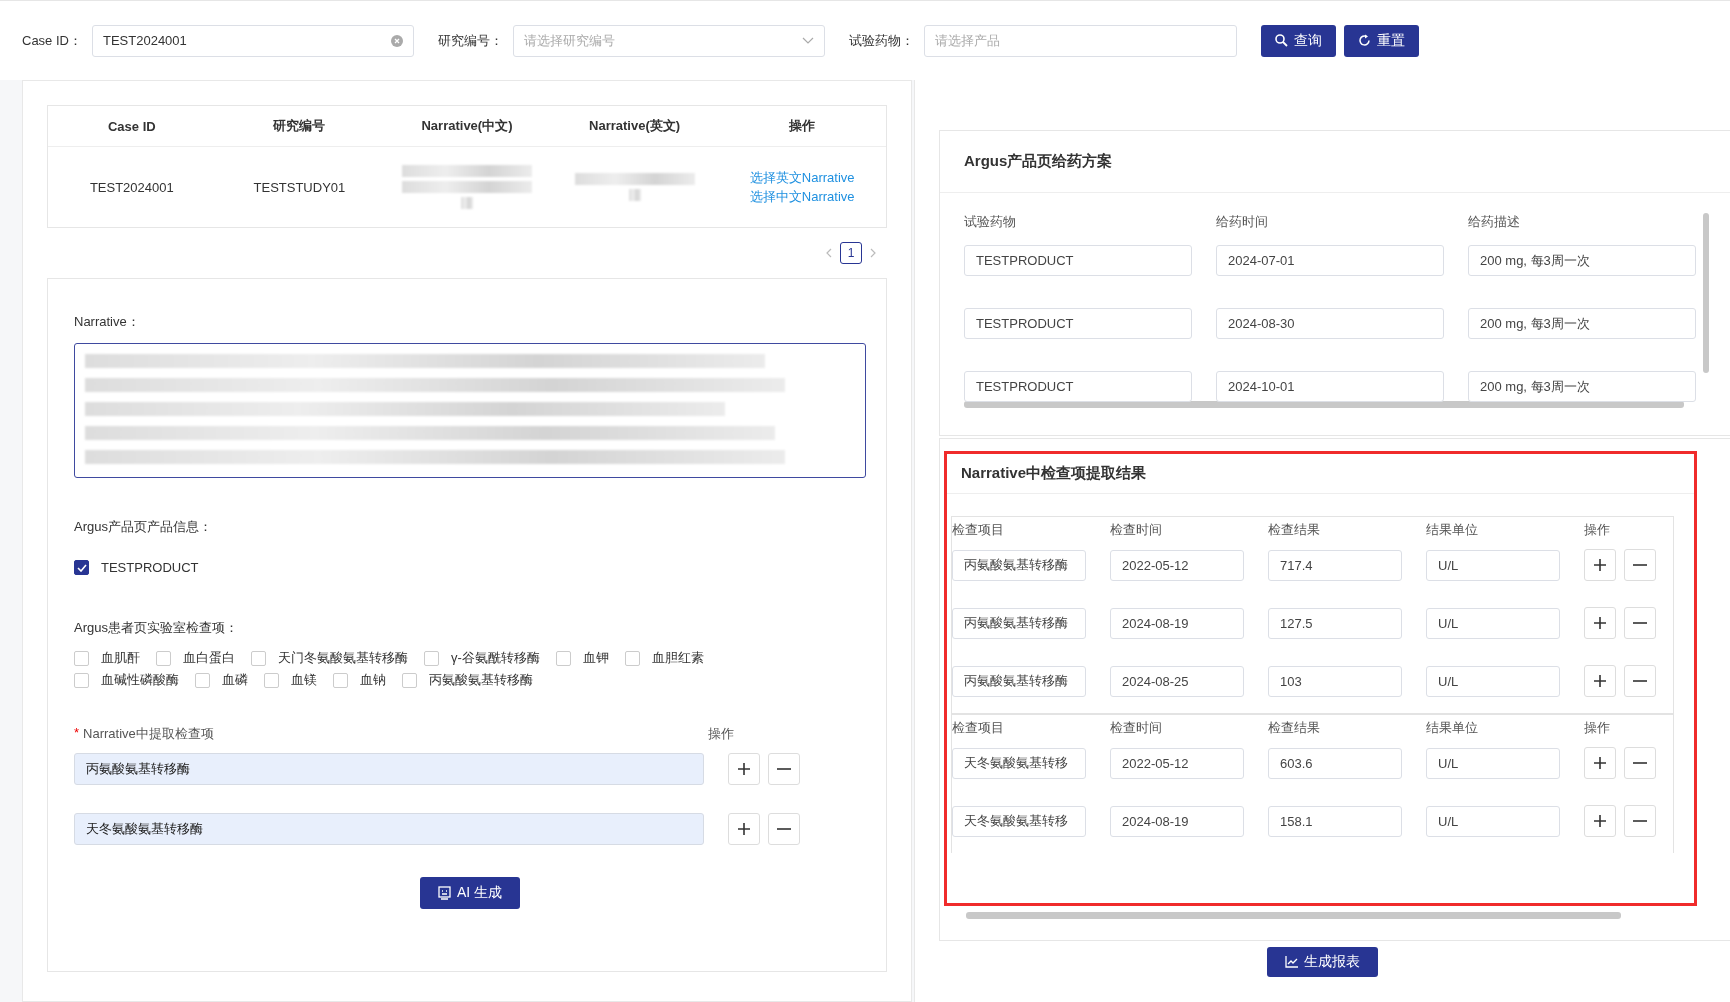 This screenshot has height=1002, width=1730. What do you see at coordinates (235, 680) in the screenshot?
I see `checkbox-label: 血磷` at bounding box center [235, 680].